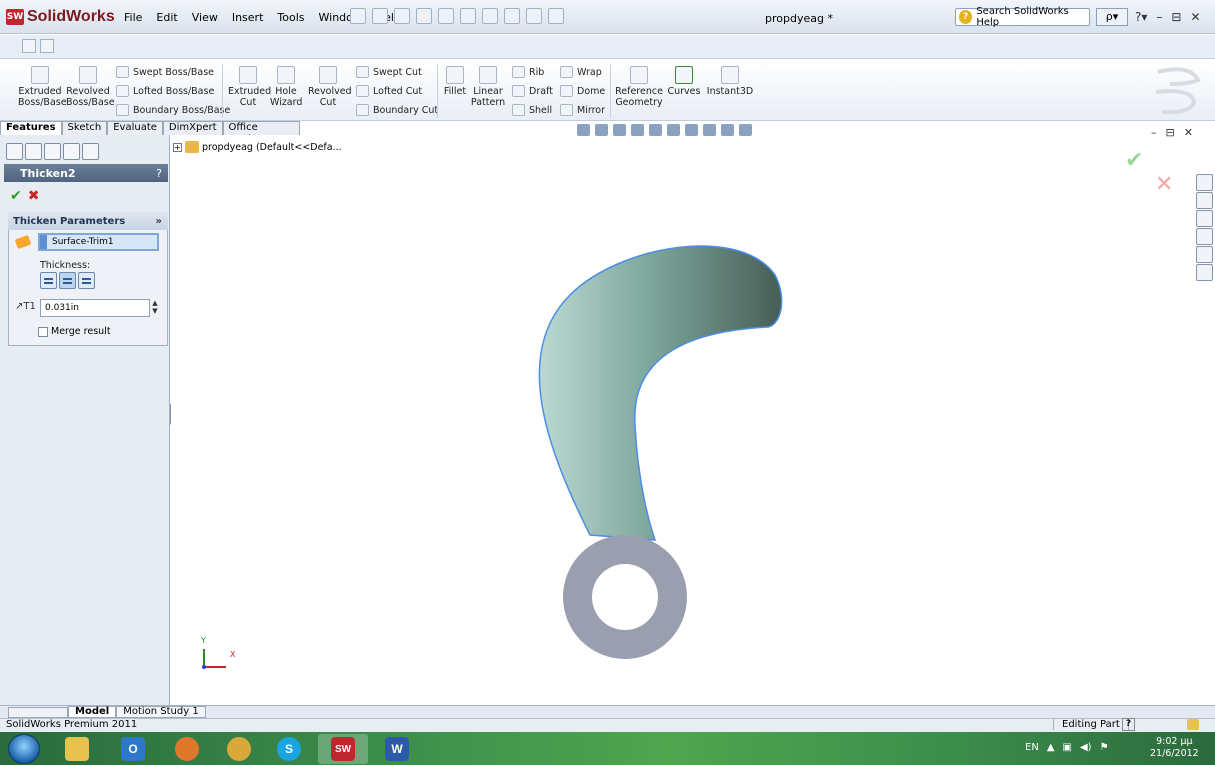 The width and height of the screenshot is (1215, 765). What do you see at coordinates (1193, 724) in the screenshot?
I see `status-notification-icon` at bounding box center [1193, 724].